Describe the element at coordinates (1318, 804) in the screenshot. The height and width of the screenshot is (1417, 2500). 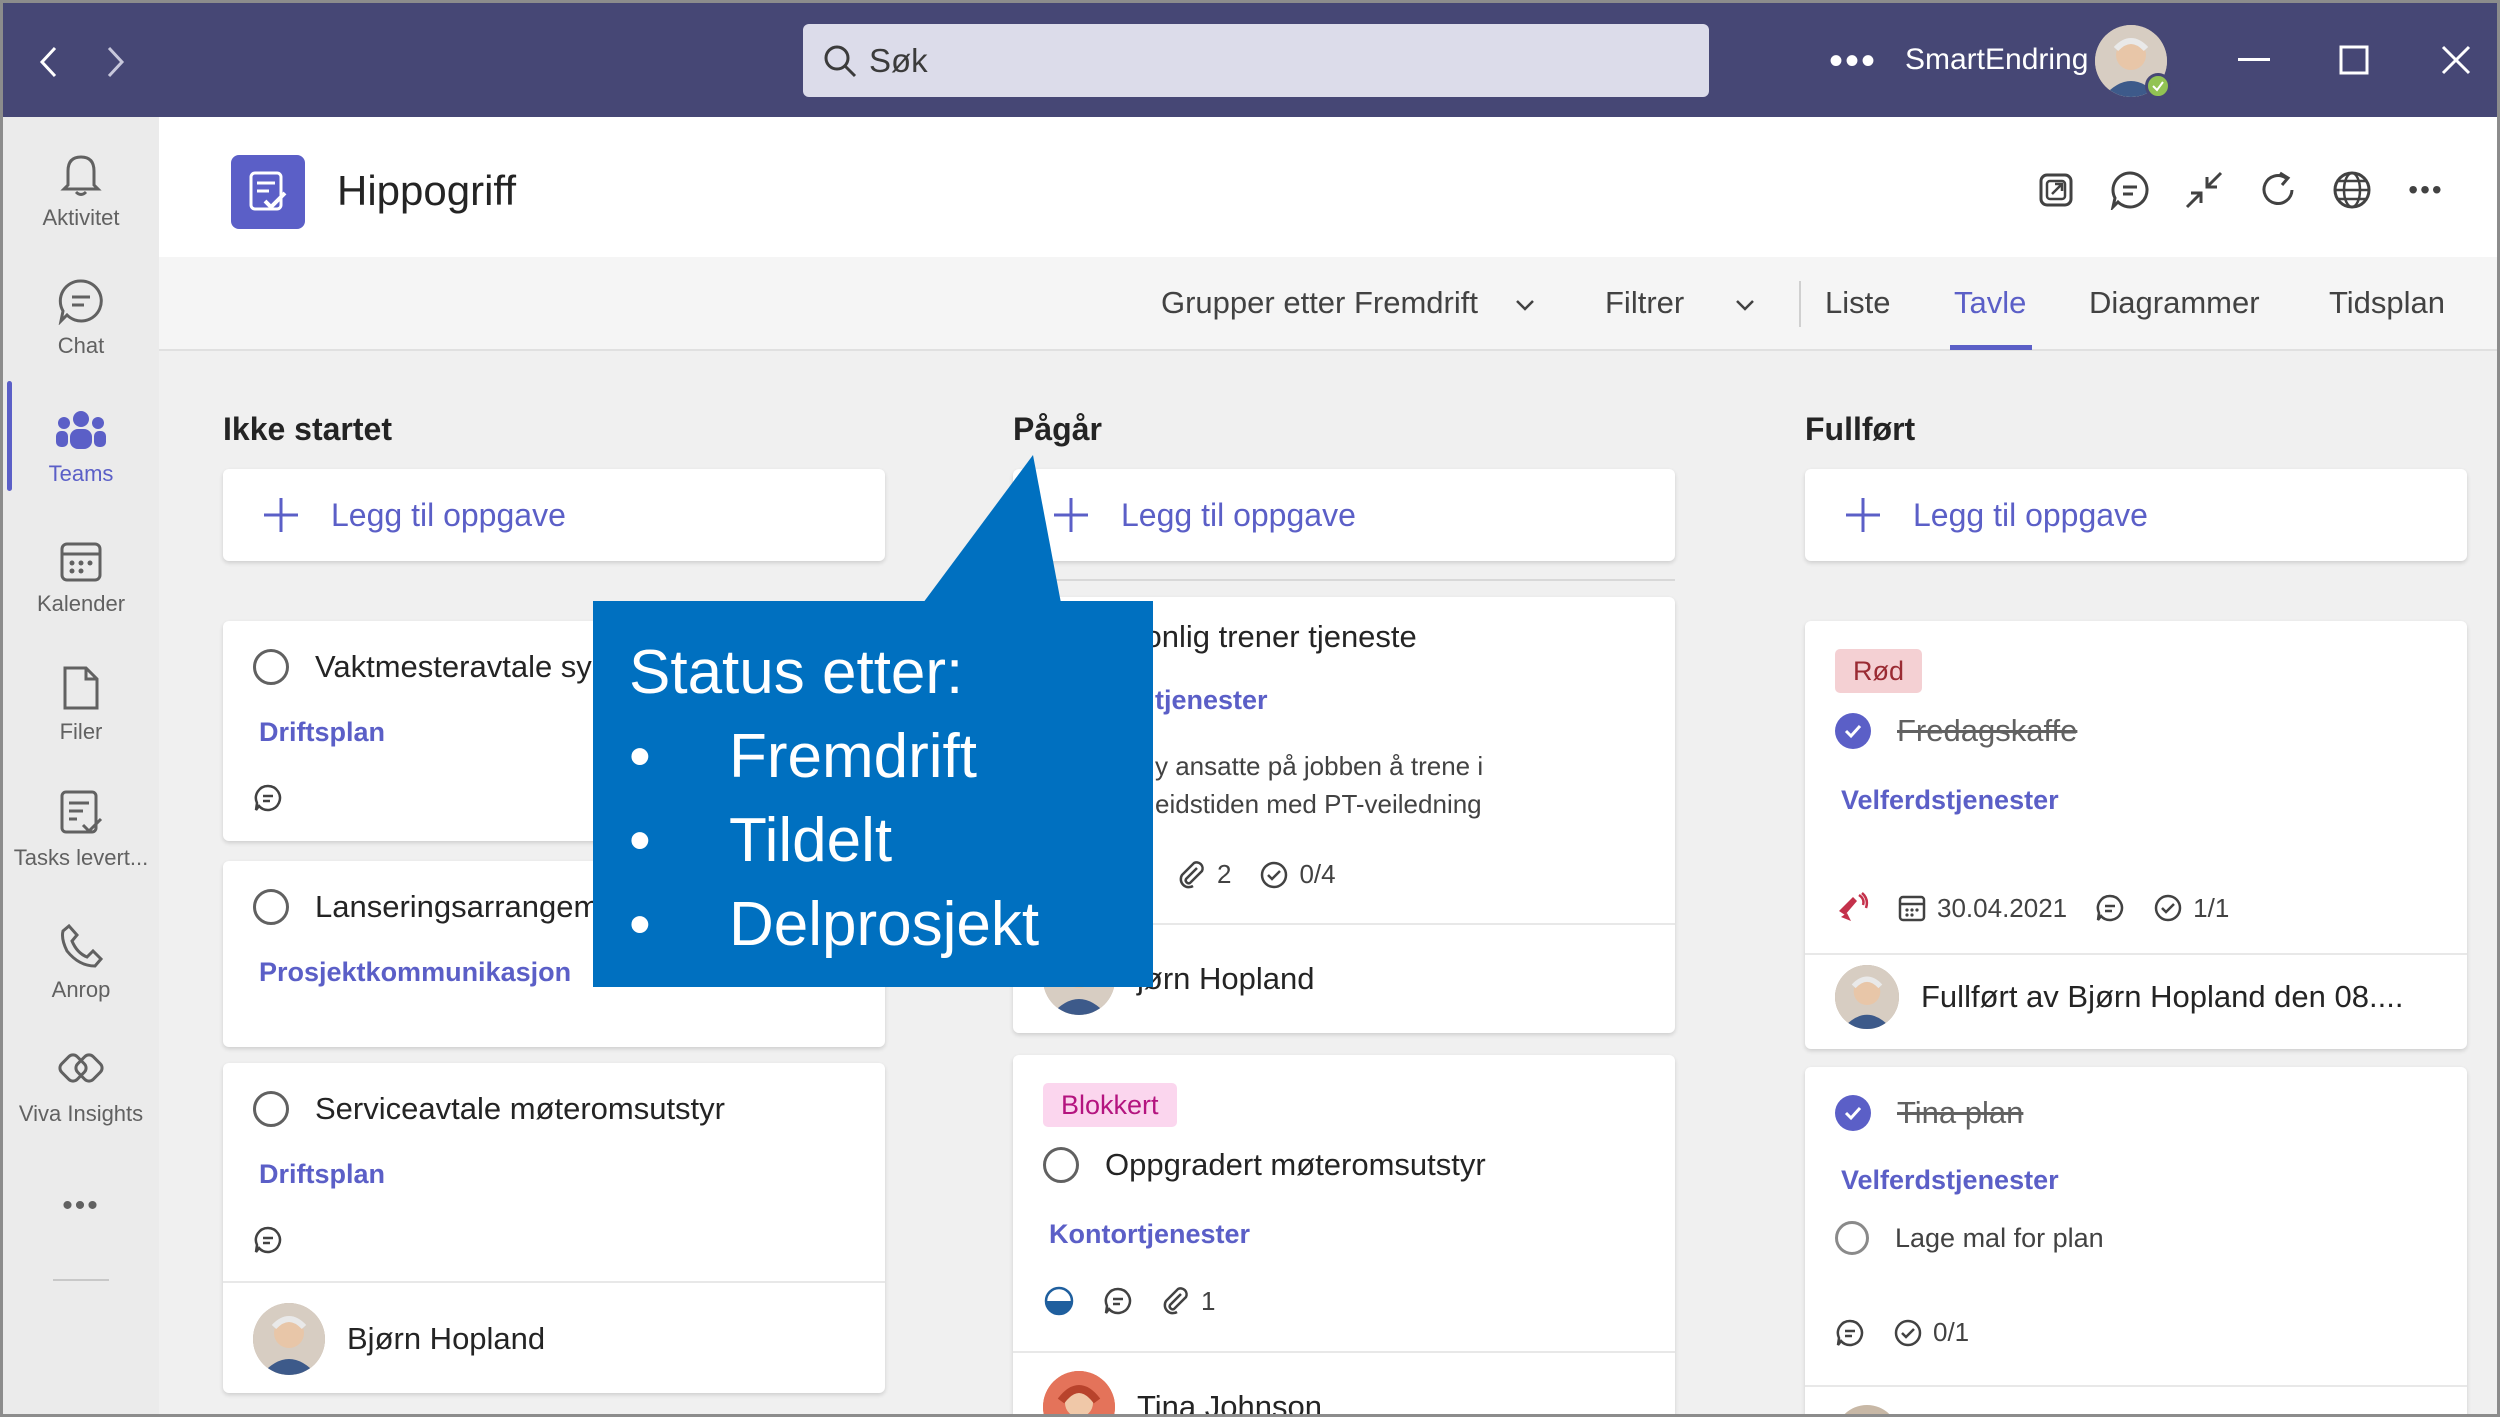
I see `task-notes: eidstiden med PT-veiledning` at that location.